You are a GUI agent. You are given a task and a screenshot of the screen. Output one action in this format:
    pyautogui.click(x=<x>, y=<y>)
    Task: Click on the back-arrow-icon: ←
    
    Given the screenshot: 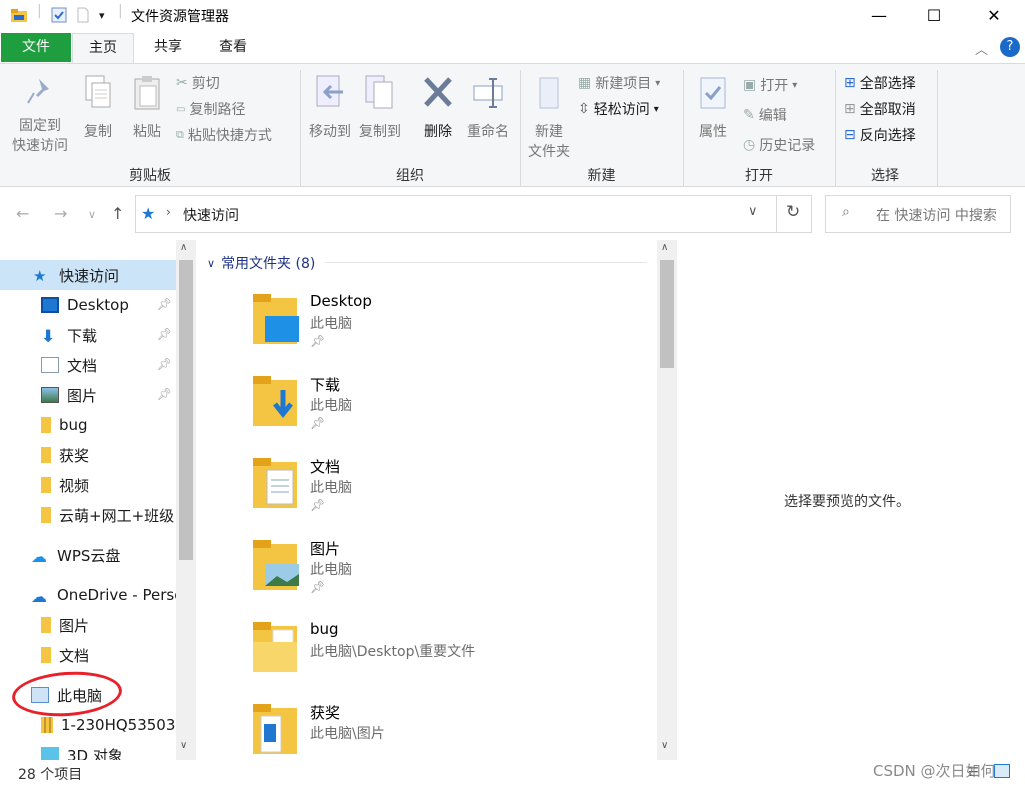 What is the action you would take?
    pyautogui.click(x=22, y=213)
    